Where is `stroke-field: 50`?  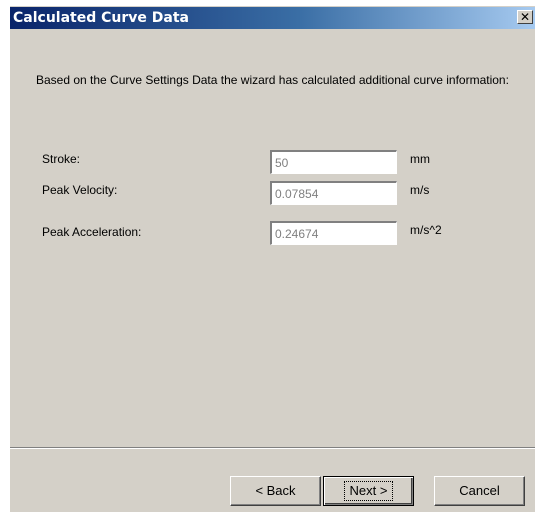
stroke-field: 50 is located at coordinates (333, 162).